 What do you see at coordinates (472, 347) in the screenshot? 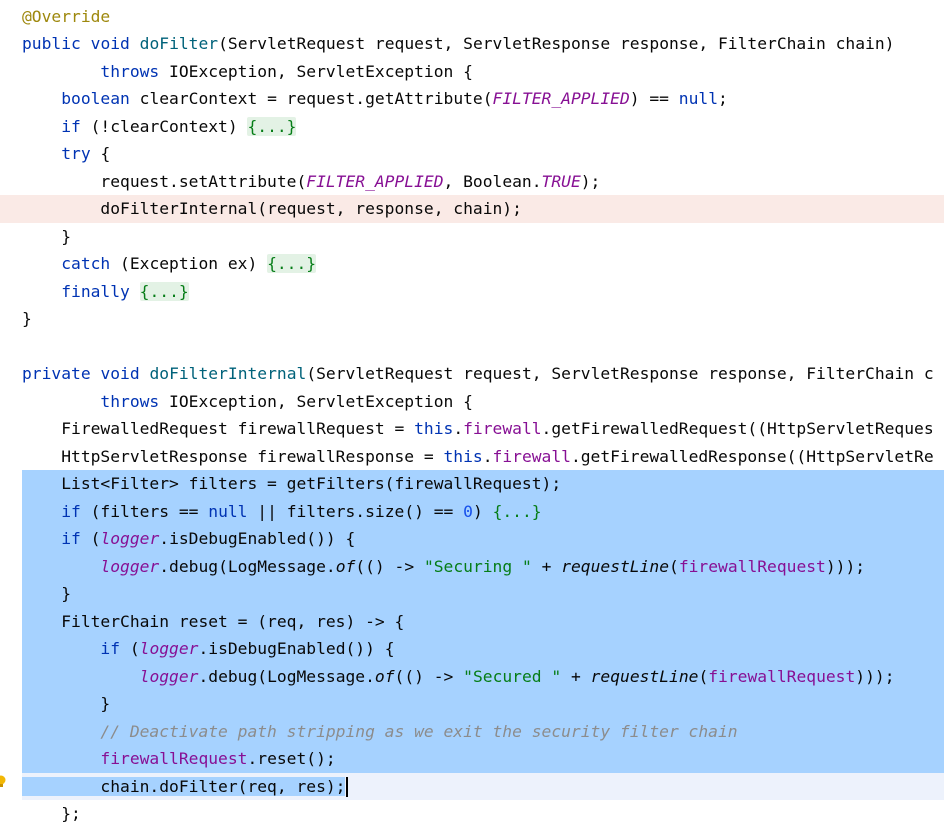
I see `code-line` at bounding box center [472, 347].